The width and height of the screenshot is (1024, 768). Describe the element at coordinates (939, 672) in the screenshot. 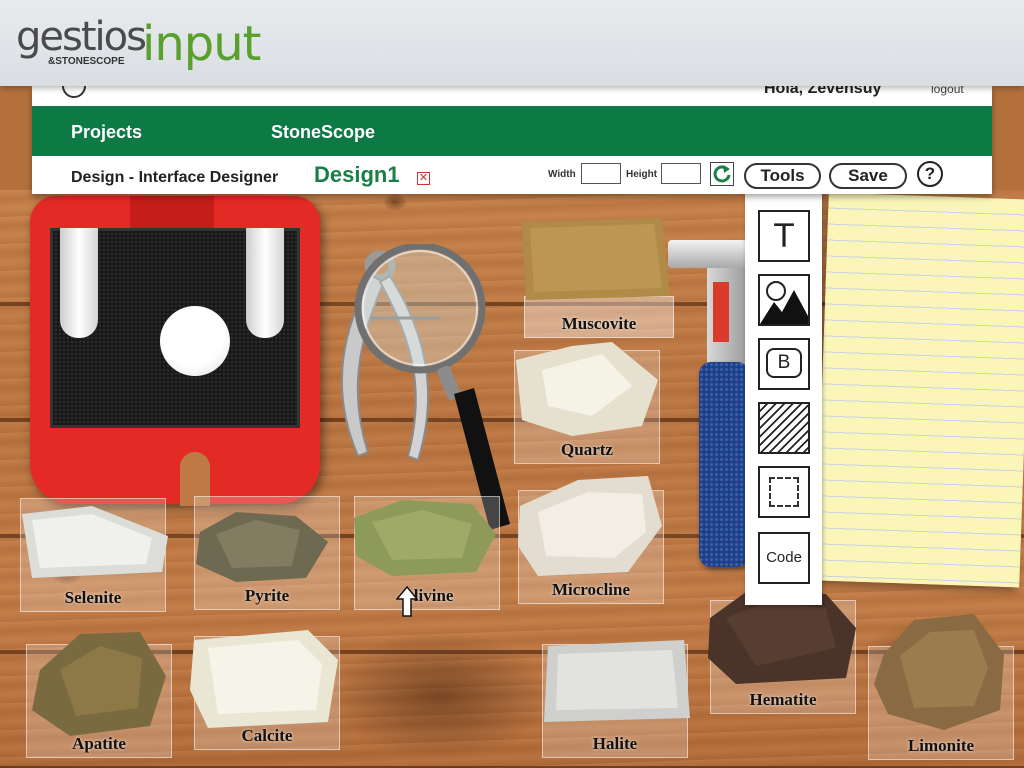

I see `limonite-rock-image` at that location.